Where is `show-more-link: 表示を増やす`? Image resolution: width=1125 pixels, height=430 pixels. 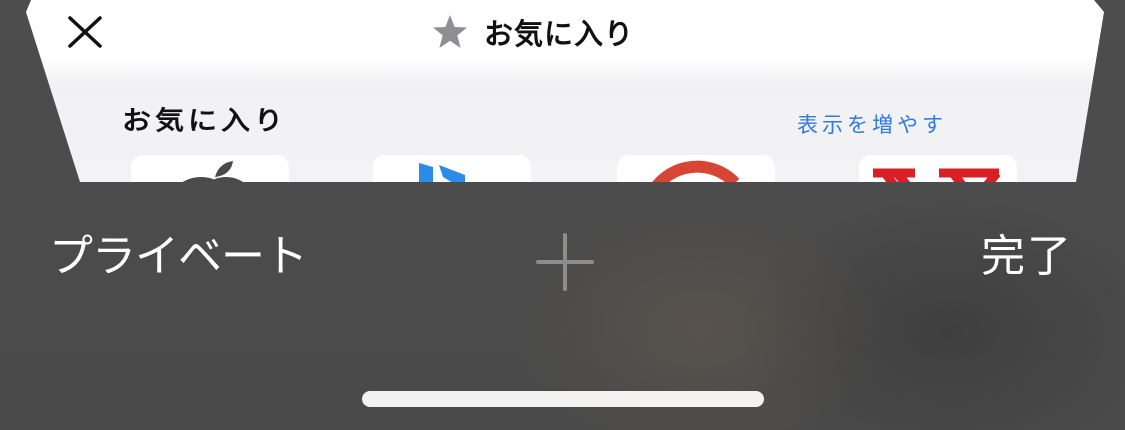 show-more-link: 表示を増やす is located at coordinates (872, 124).